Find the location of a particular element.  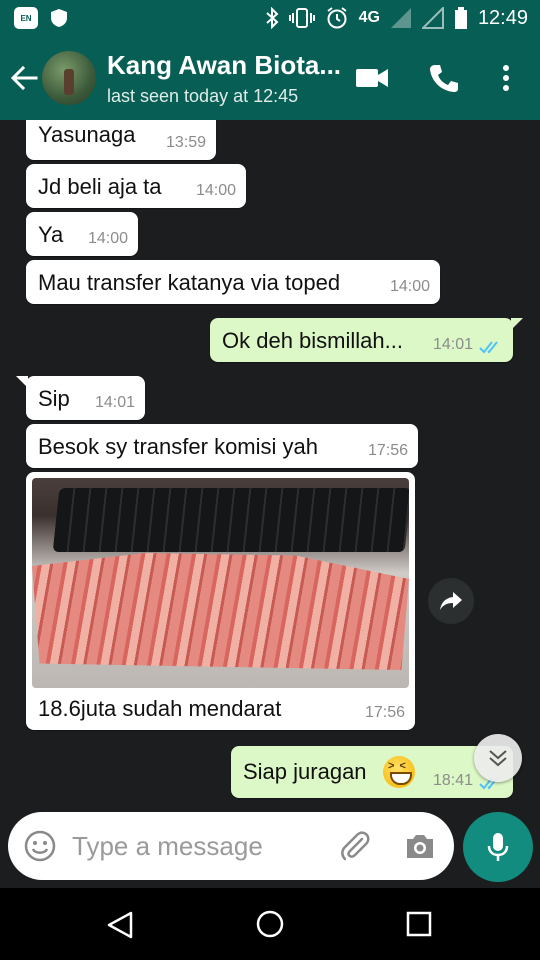

nav-back-icon is located at coordinates (120, 925).